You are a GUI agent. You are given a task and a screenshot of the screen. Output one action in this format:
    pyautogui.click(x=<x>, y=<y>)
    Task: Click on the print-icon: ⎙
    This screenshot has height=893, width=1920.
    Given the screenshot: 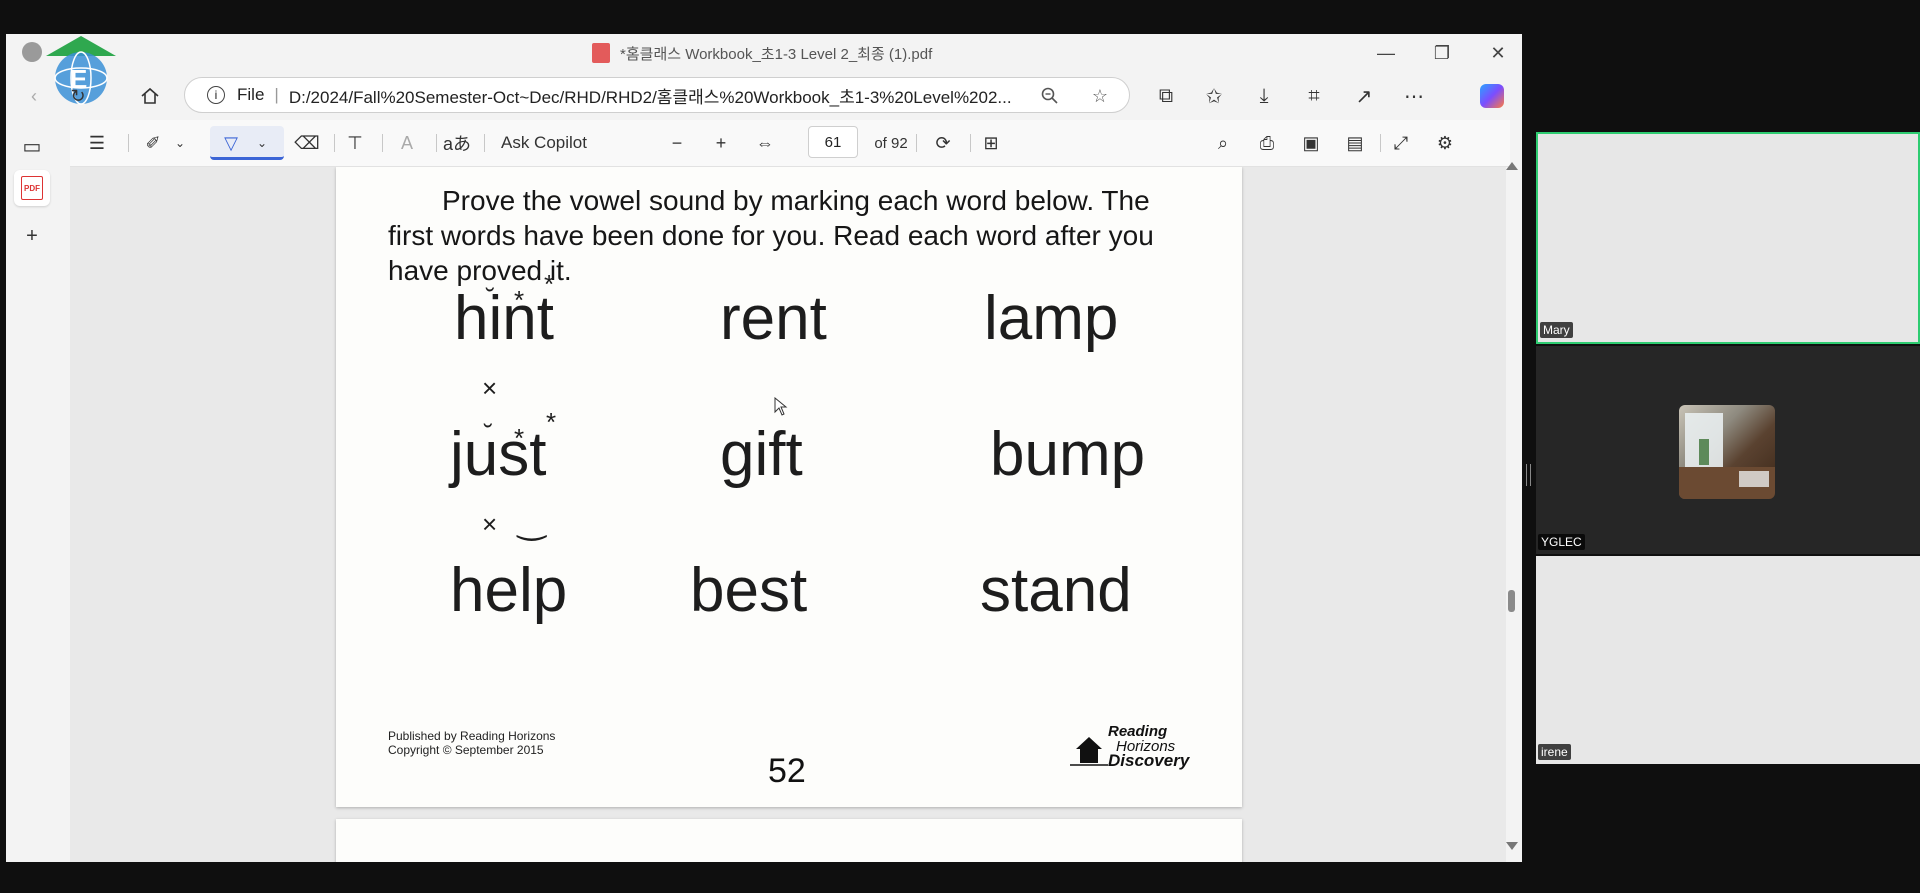 What is the action you would take?
    pyautogui.click(x=1267, y=143)
    